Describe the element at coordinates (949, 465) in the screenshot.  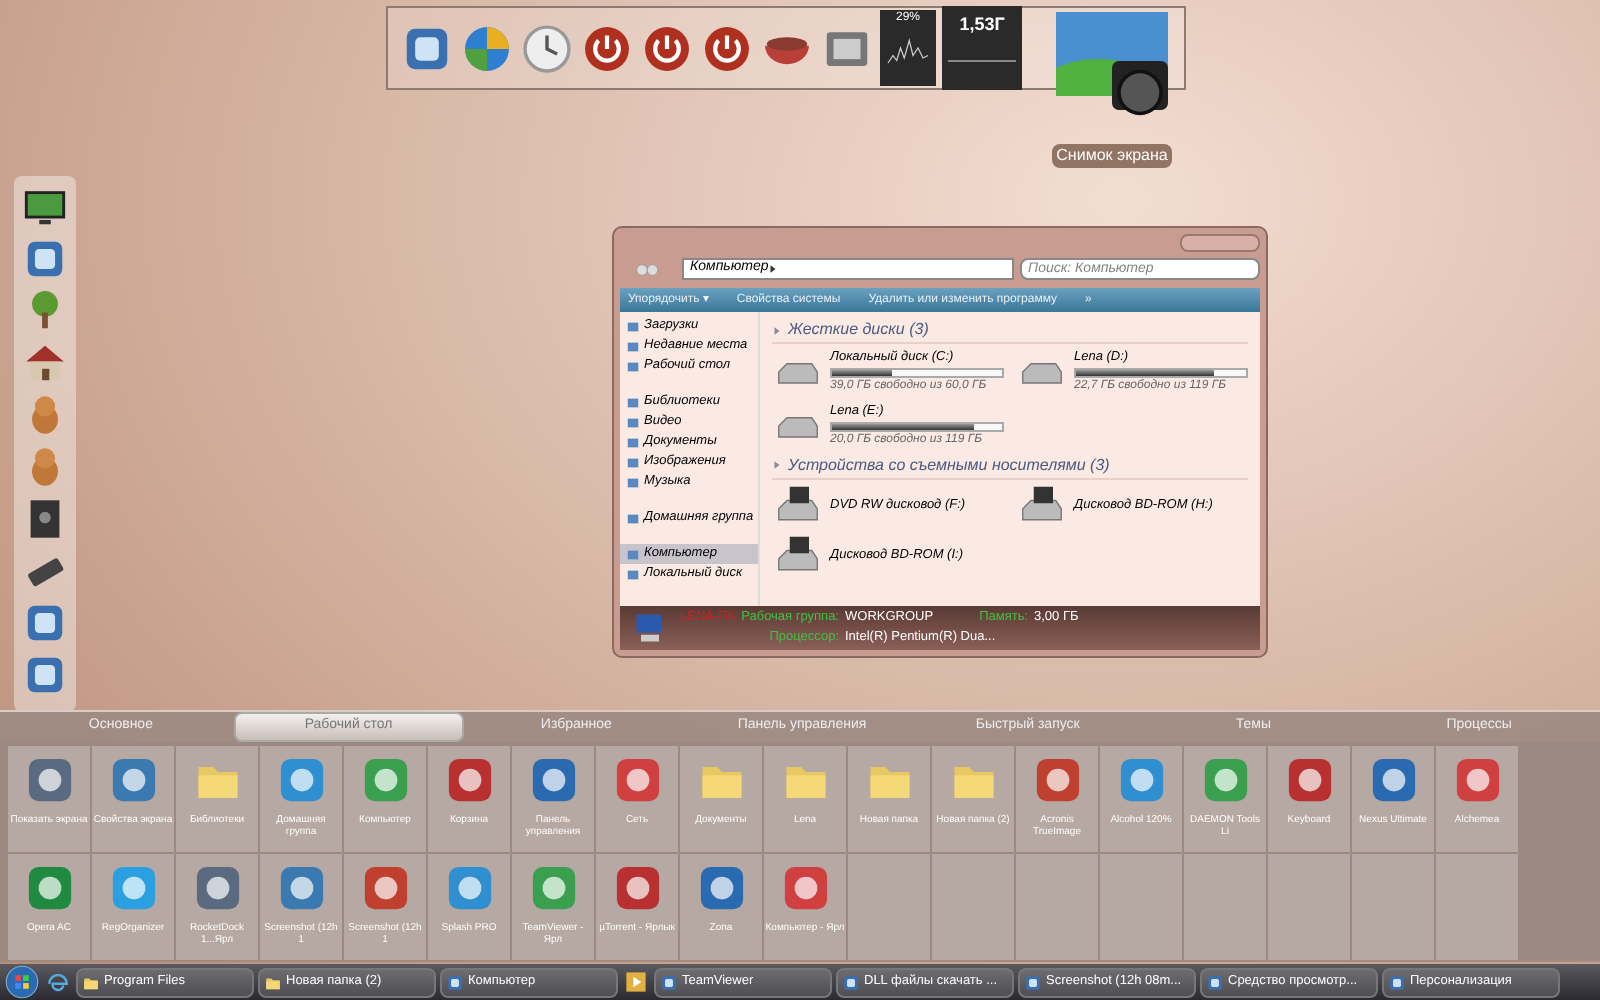
I see `section-heading: Устройства со съемными носителями (3)` at that location.